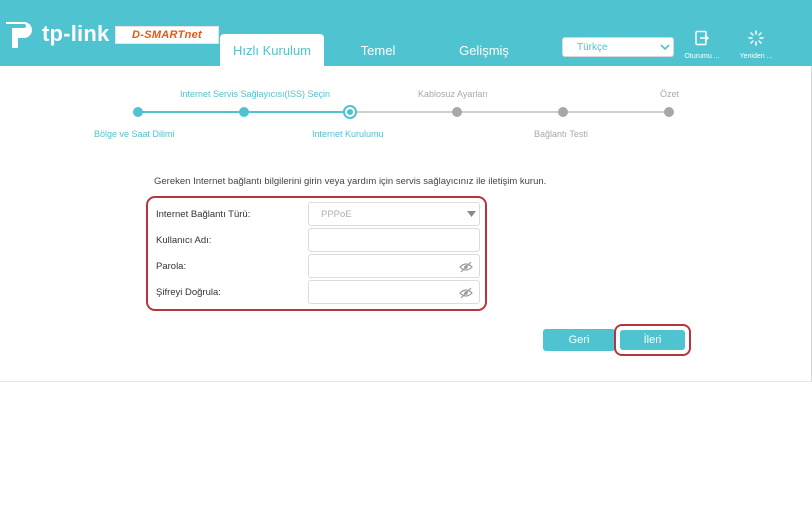  What do you see at coordinates (394, 292) in the screenshot?
I see `confirm-password-input` at bounding box center [394, 292].